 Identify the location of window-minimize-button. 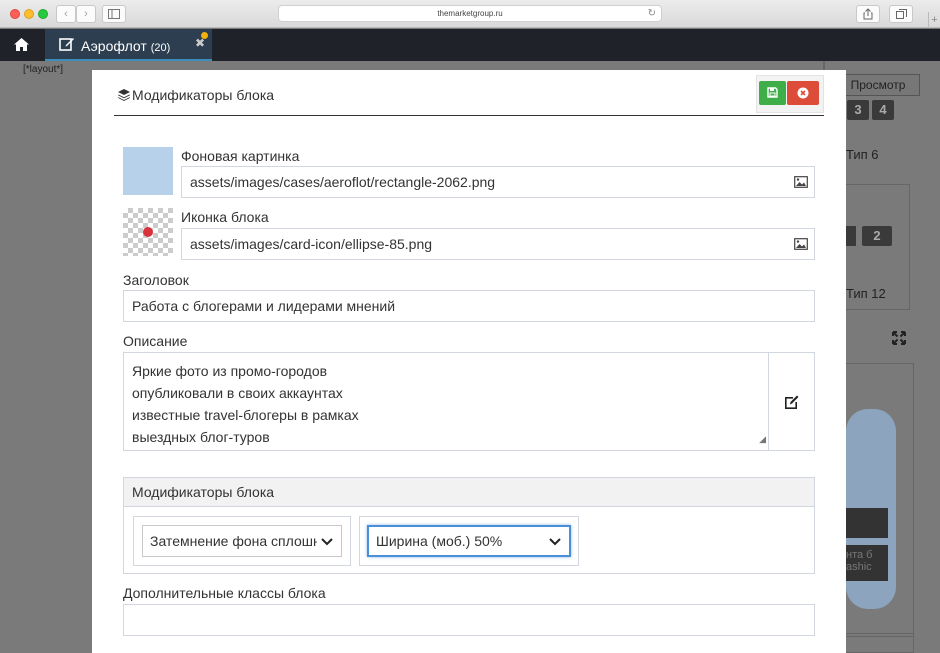
(29, 14).